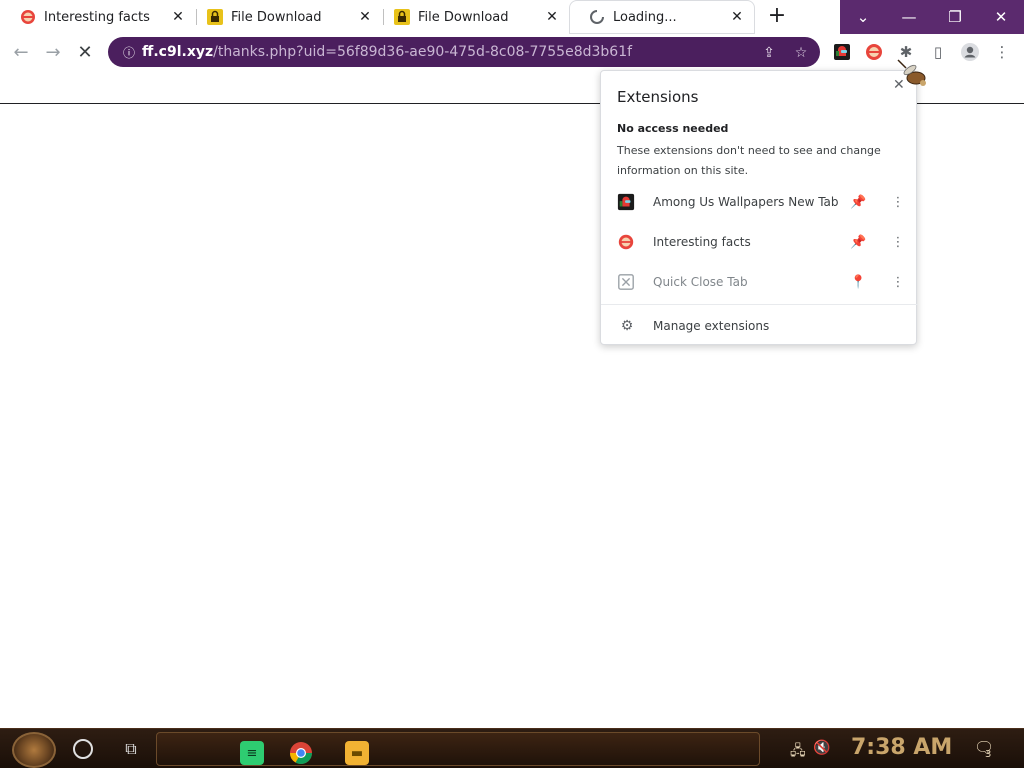 This screenshot has height=768, width=1024. What do you see at coordinates (178, 52) in the screenshot?
I see `url-host: ff.c9l.xyz` at bounding box center [178, 52].